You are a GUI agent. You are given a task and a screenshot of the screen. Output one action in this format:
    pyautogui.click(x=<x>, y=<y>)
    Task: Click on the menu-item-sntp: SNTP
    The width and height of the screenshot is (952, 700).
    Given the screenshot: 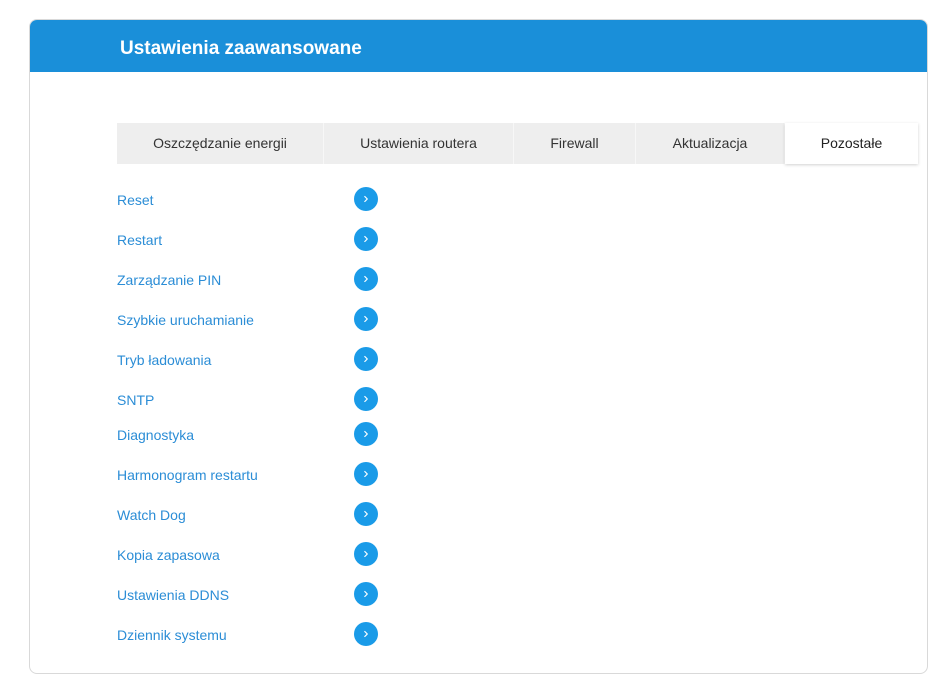 What is the action you would take?
    pyautogui.click(x=248, y=400)
    